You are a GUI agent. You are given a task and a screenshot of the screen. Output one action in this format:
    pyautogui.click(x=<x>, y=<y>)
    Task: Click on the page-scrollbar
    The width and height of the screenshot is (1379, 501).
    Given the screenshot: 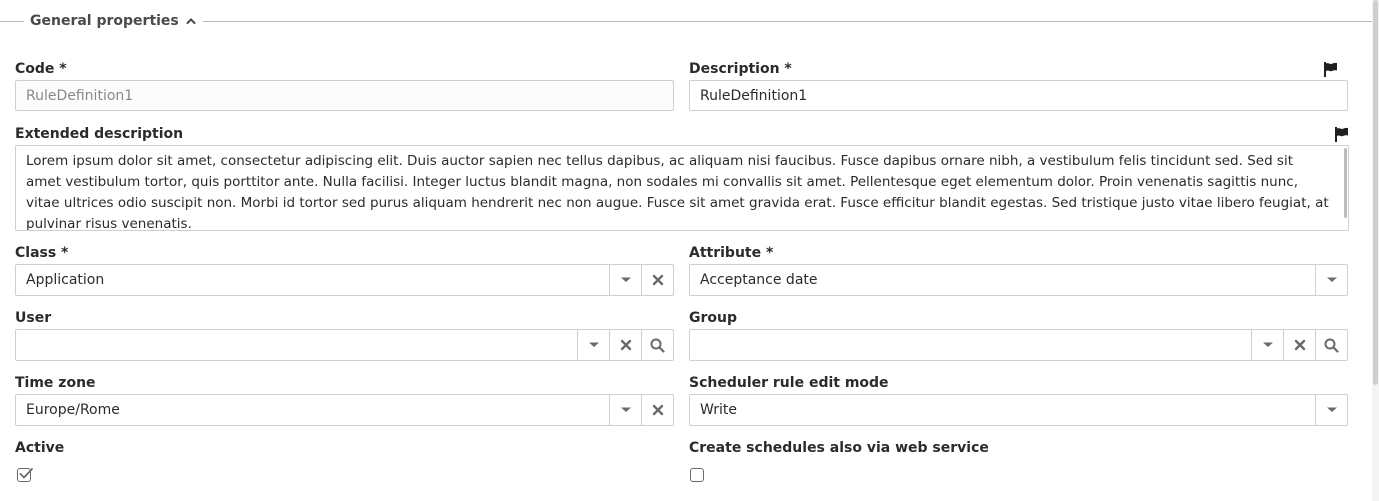 What is the action you would take?
    pyautogui.click(x=1375, y=250)
    